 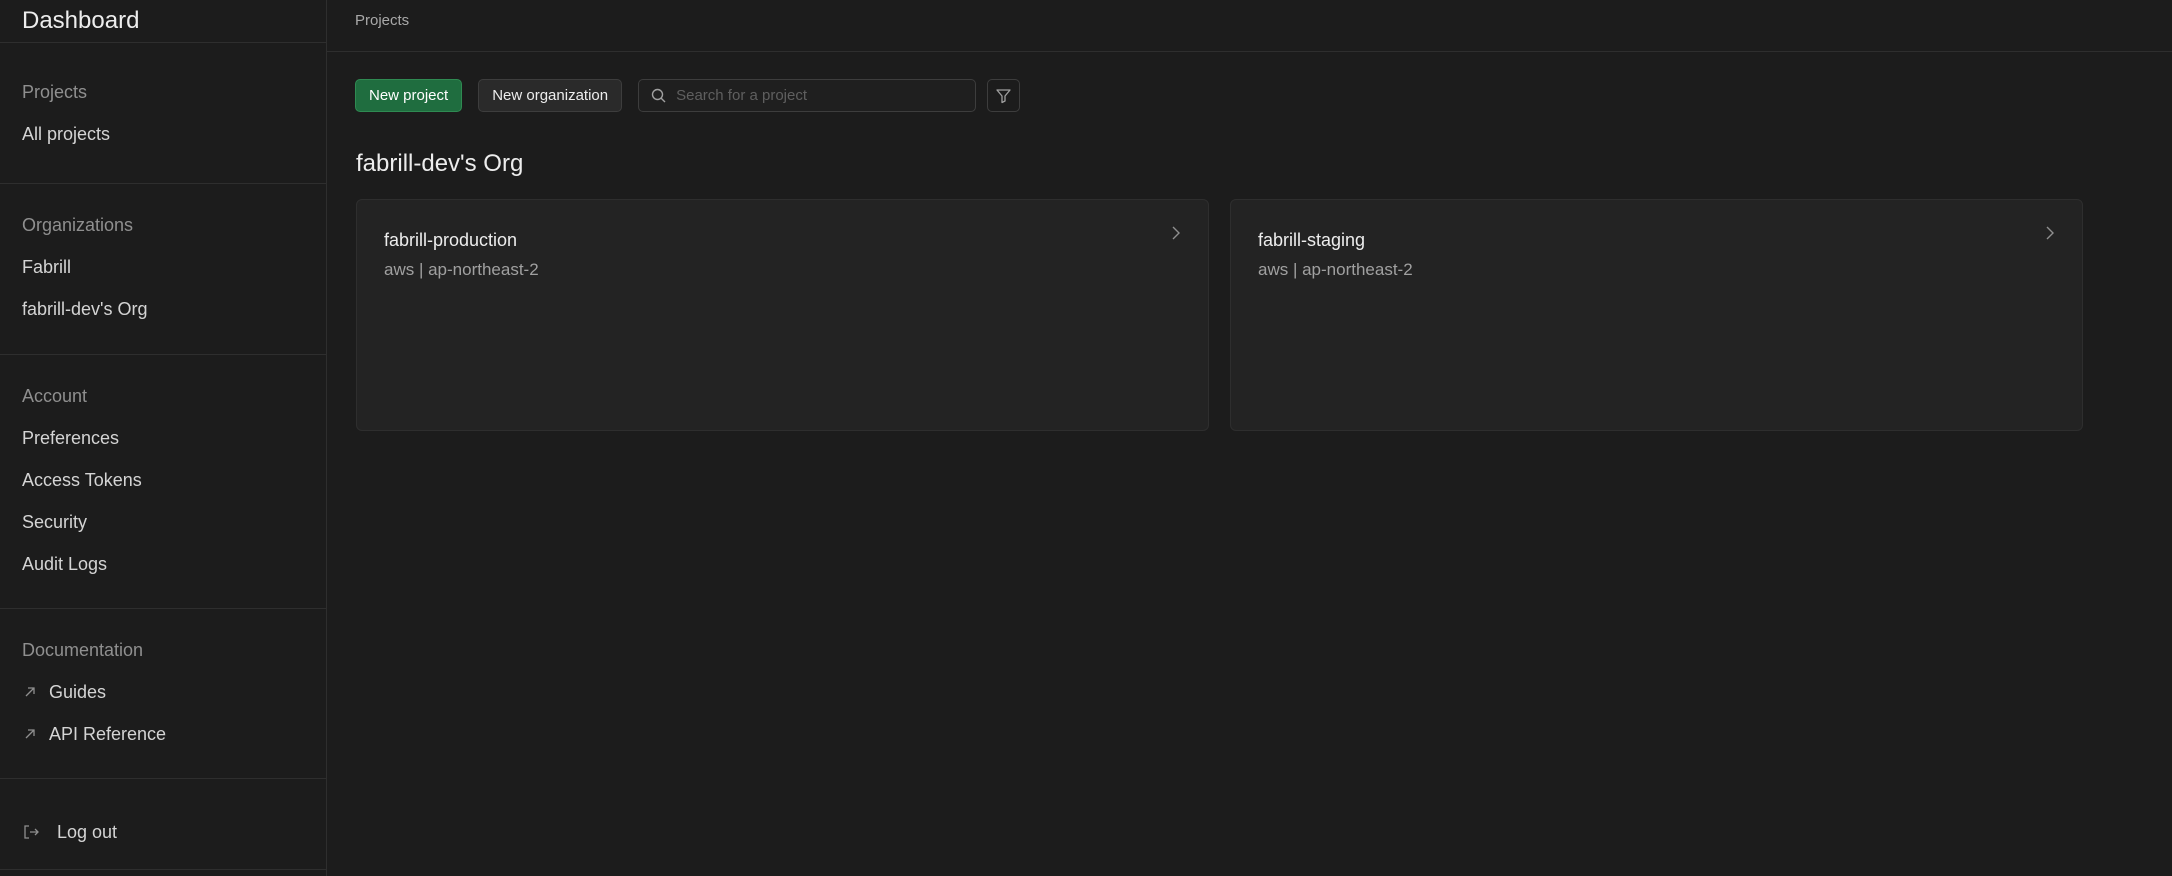 I want to click on new-organization-button: New organization, so click(x=550, y=95).